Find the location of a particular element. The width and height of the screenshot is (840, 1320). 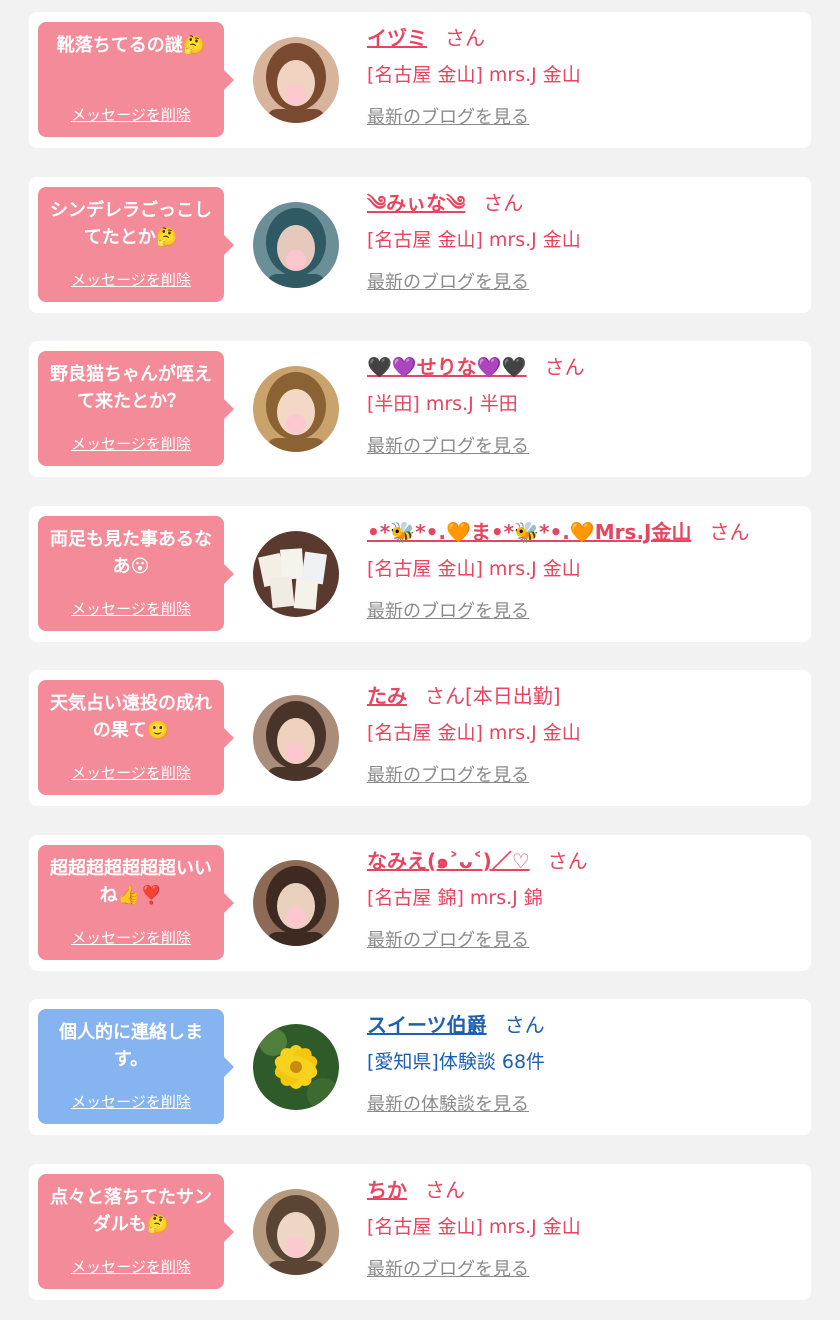

profile-info: イヅミ さん [名古屋 金山] mrs.J 金山 最新のブログを見る is located at coordinates (582, 74).